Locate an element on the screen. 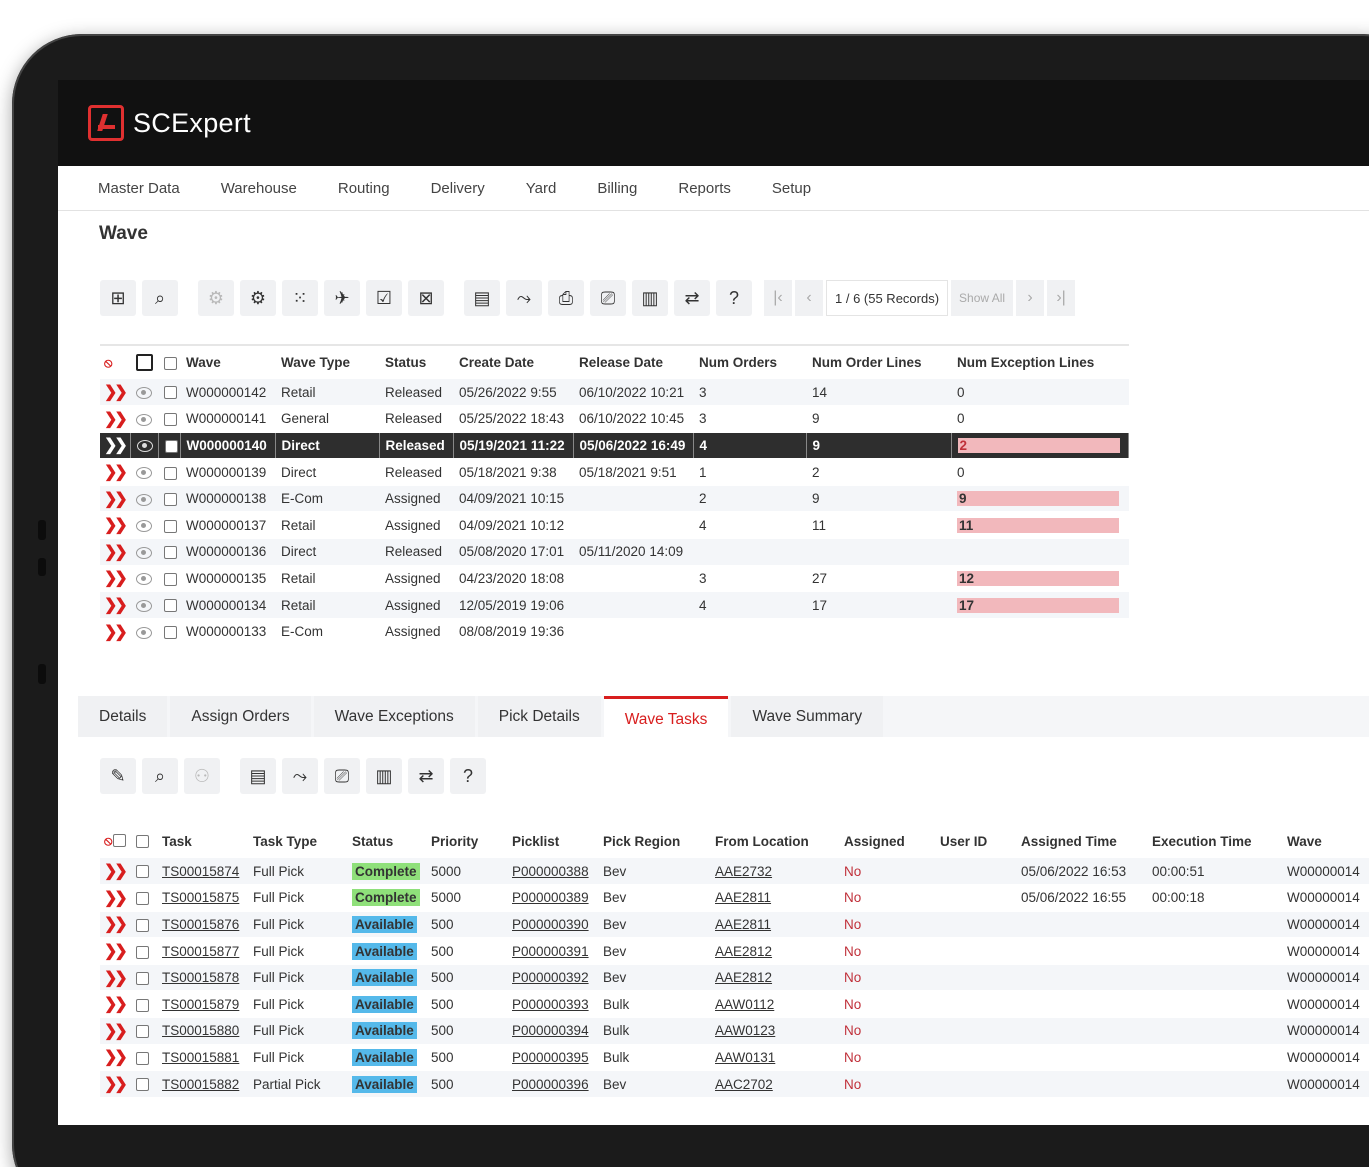  menu-master-data: Master Data is located at coordinates (139, 188).